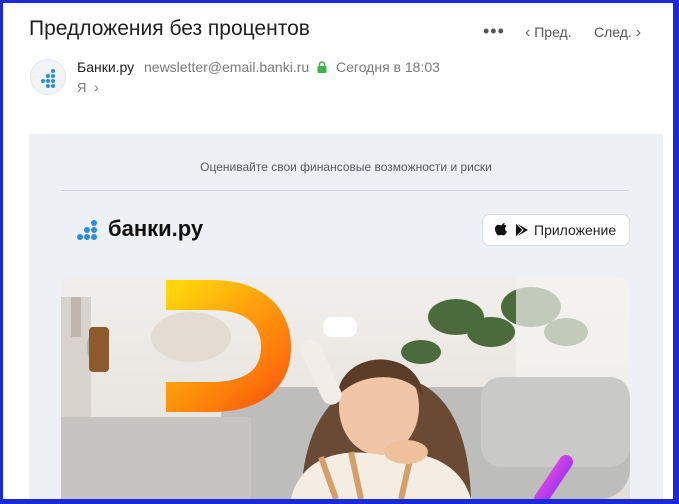  What do you see at coordinates (226, 67) in the screenshot?
I see `sender-email: newsletter@email.banki.ru` at bounding box center [226, 67].